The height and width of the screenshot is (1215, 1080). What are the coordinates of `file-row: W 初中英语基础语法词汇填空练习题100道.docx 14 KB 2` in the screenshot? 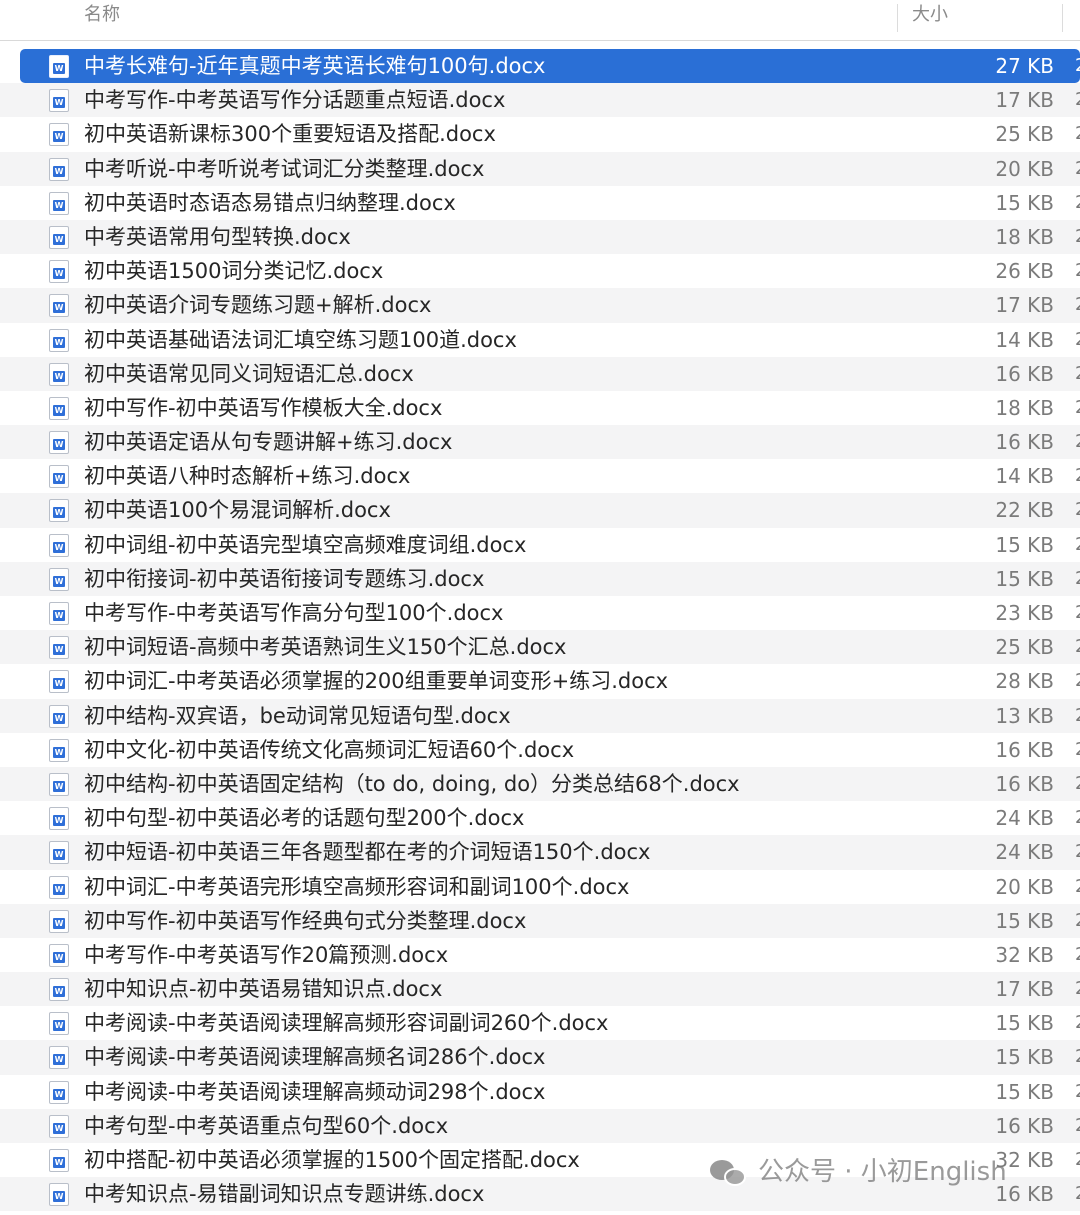 It's located at (540, 339).